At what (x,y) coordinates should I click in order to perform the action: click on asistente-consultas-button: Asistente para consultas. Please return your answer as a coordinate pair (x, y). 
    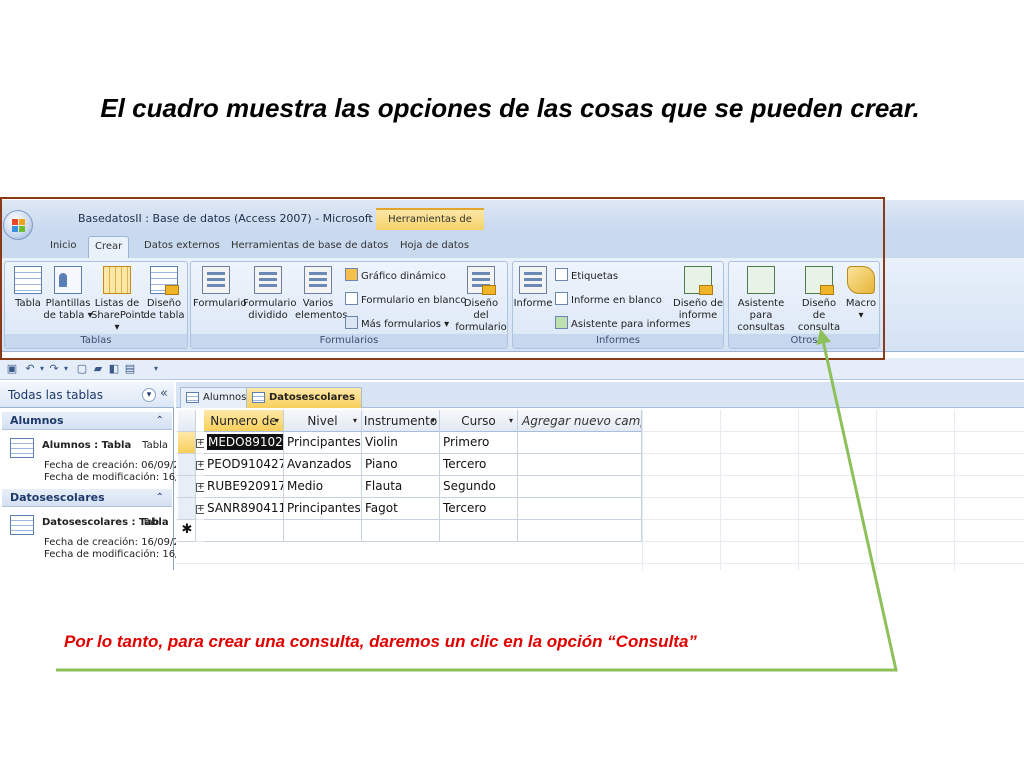
    Looking at the image, I should click on (761, 300).